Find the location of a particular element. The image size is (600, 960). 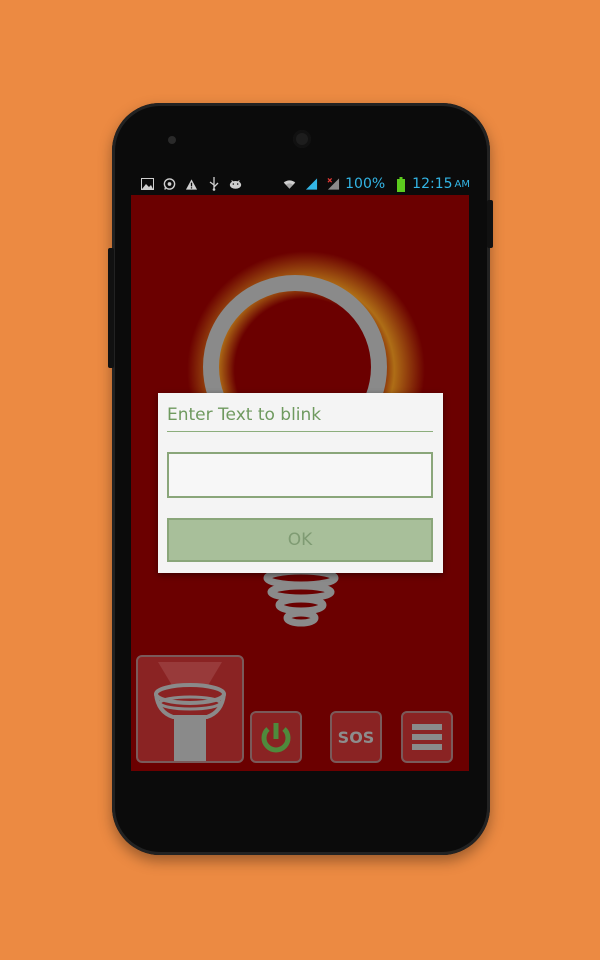

android-icon is located at coordinates (235, 184).